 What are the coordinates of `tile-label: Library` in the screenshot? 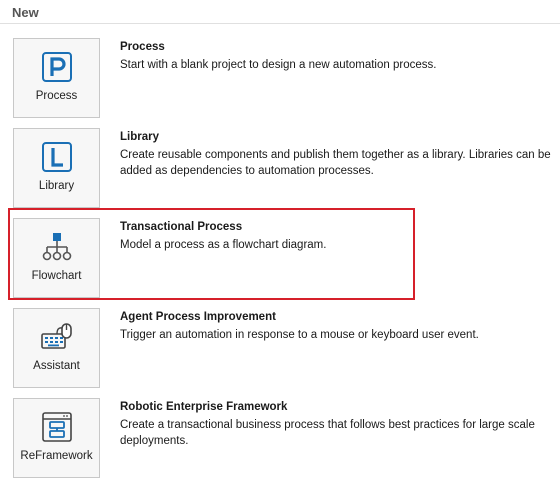 It's located at (56, 186).